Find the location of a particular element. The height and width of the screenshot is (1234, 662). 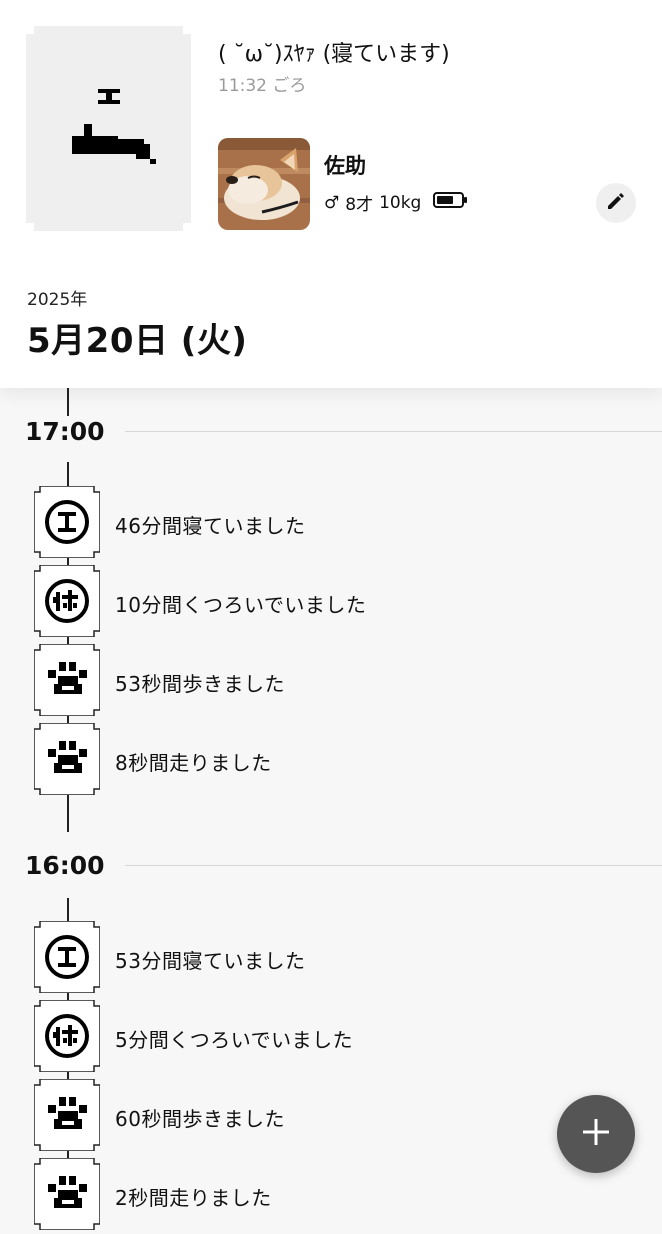

timeline-entry: 53秒間歩きました is located at coordinates (333, 680).